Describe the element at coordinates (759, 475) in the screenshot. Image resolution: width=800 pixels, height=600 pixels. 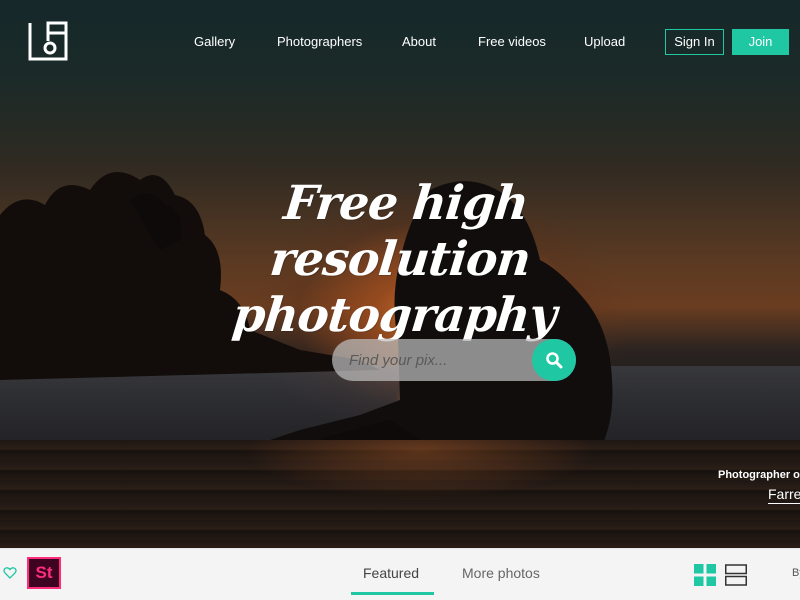
I see `photographer-credit-label: Photographer of` at that location.